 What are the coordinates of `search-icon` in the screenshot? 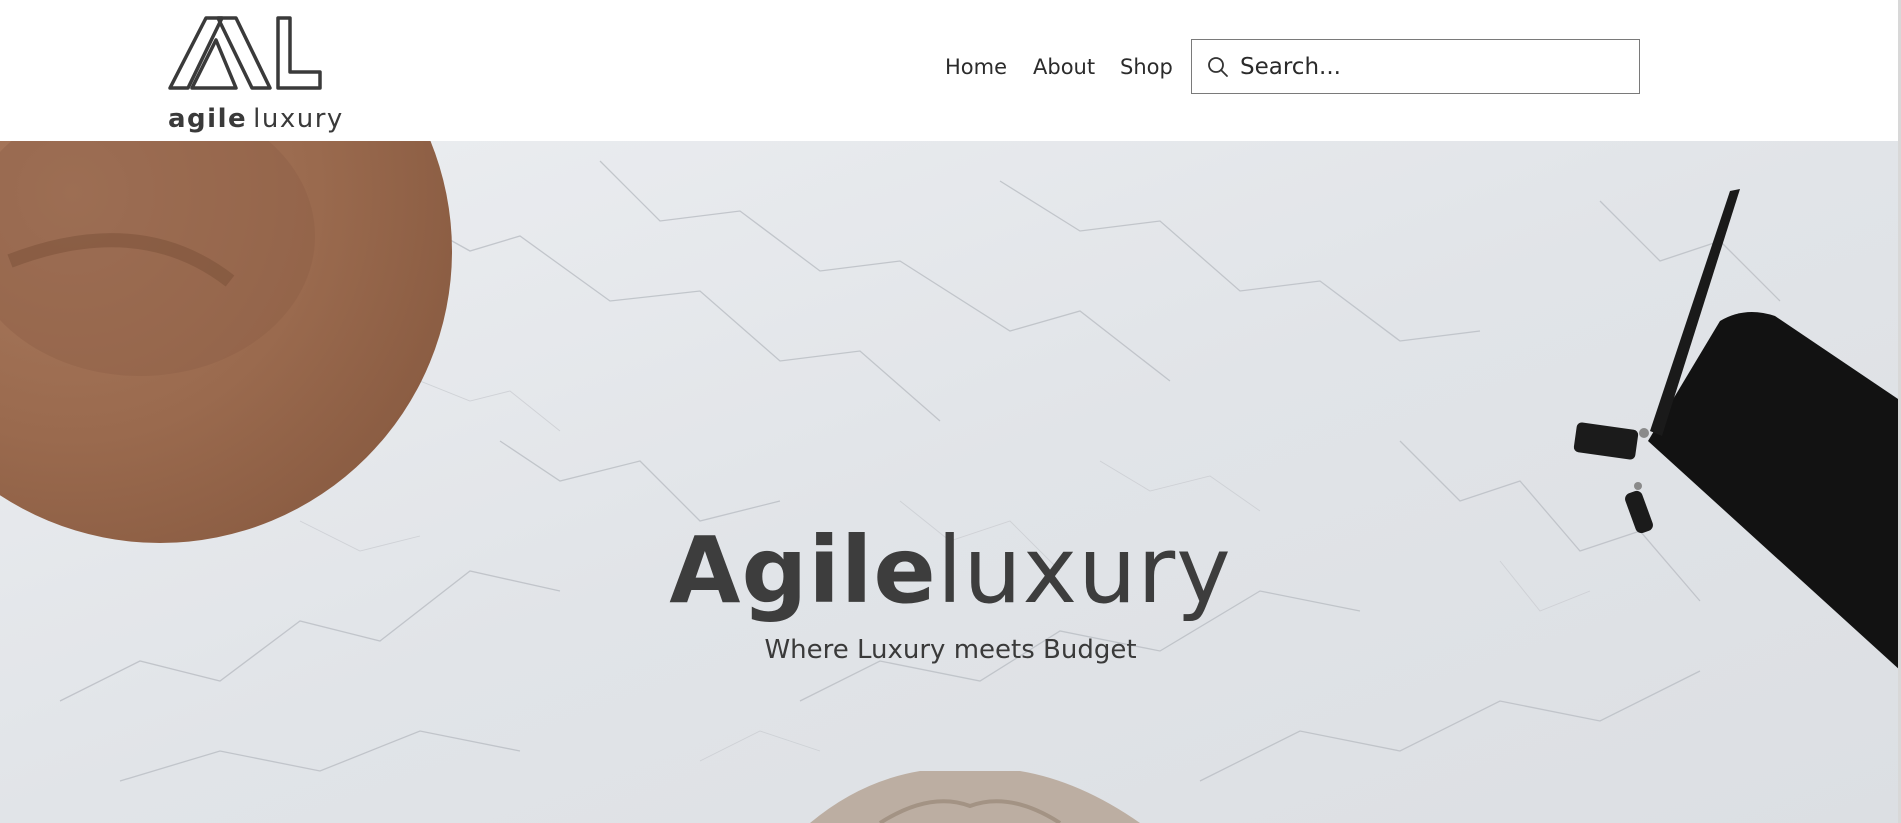 It's located at (1218, 67).